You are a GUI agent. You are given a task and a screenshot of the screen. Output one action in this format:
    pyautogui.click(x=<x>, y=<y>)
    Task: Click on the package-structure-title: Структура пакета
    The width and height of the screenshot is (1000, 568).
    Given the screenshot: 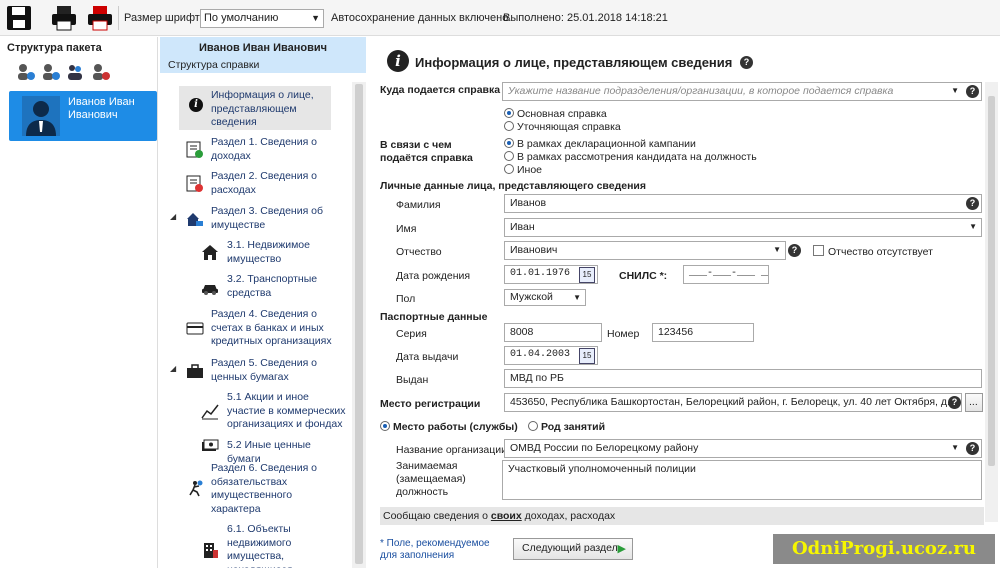 What is the action you would take?
    pyautogui.click(x=54, y=48)
    